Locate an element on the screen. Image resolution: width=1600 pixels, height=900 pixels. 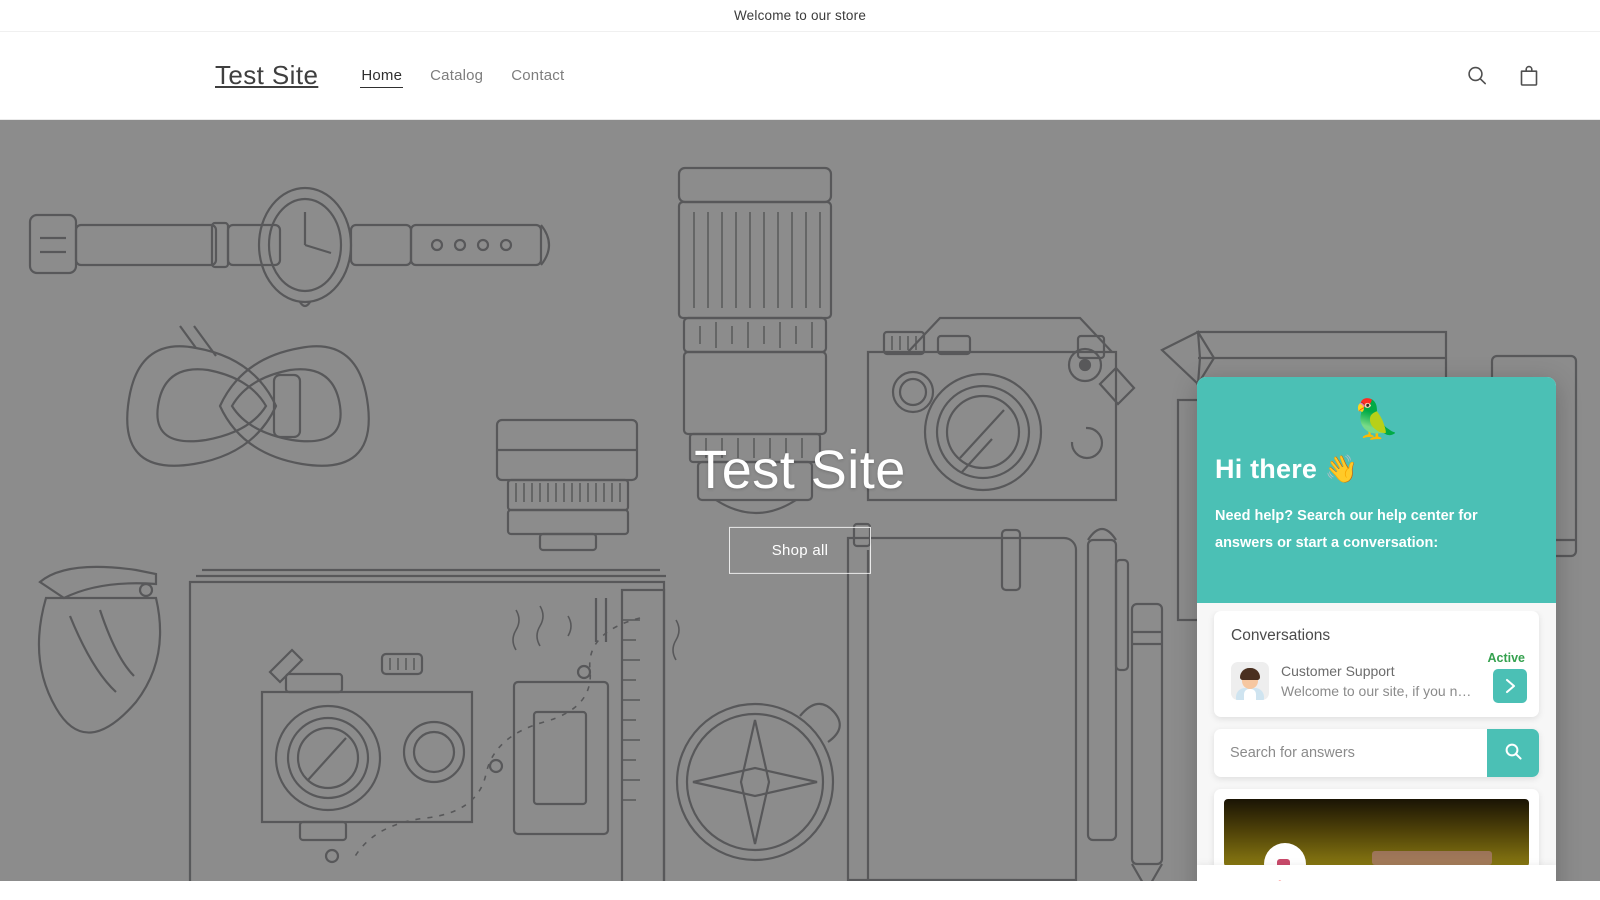
nav-item-contact: Contact is located at coordinates (537, 75).